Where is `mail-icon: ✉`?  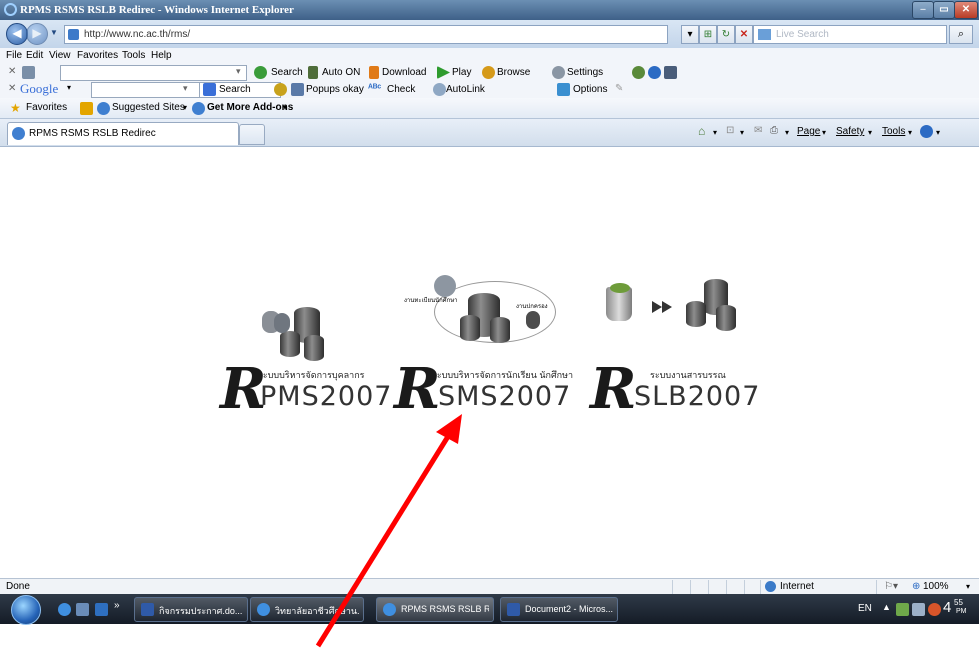 mail-icon: ✉ is located at coordinates (758, 130).